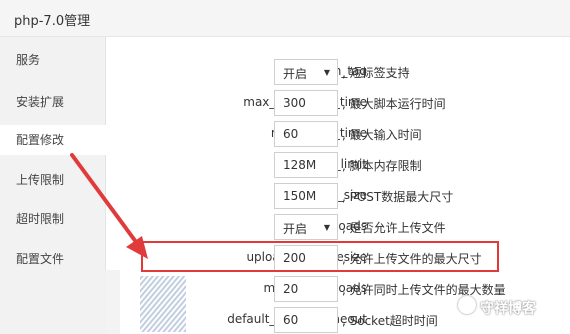 This screenshot has width=570, height=334. What do you see at coordinates (306, 320) in the screenshot?
I see `default-socket-timeout-input` at bounding box center [306, 320].